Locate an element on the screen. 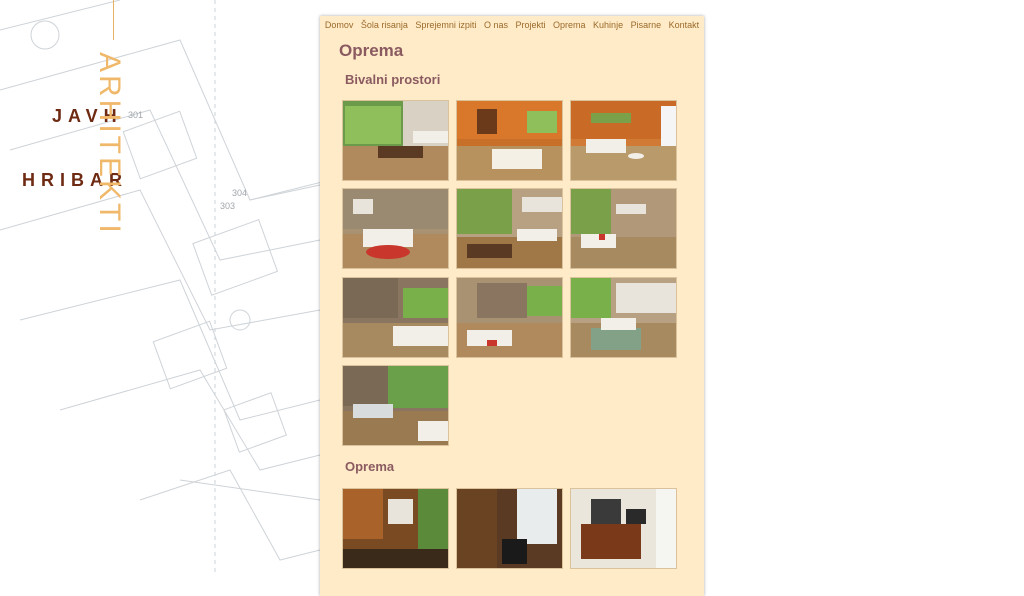 The image size is (1024, 596). section-title-oprema: Oprema is located at coordinates (370, 466).